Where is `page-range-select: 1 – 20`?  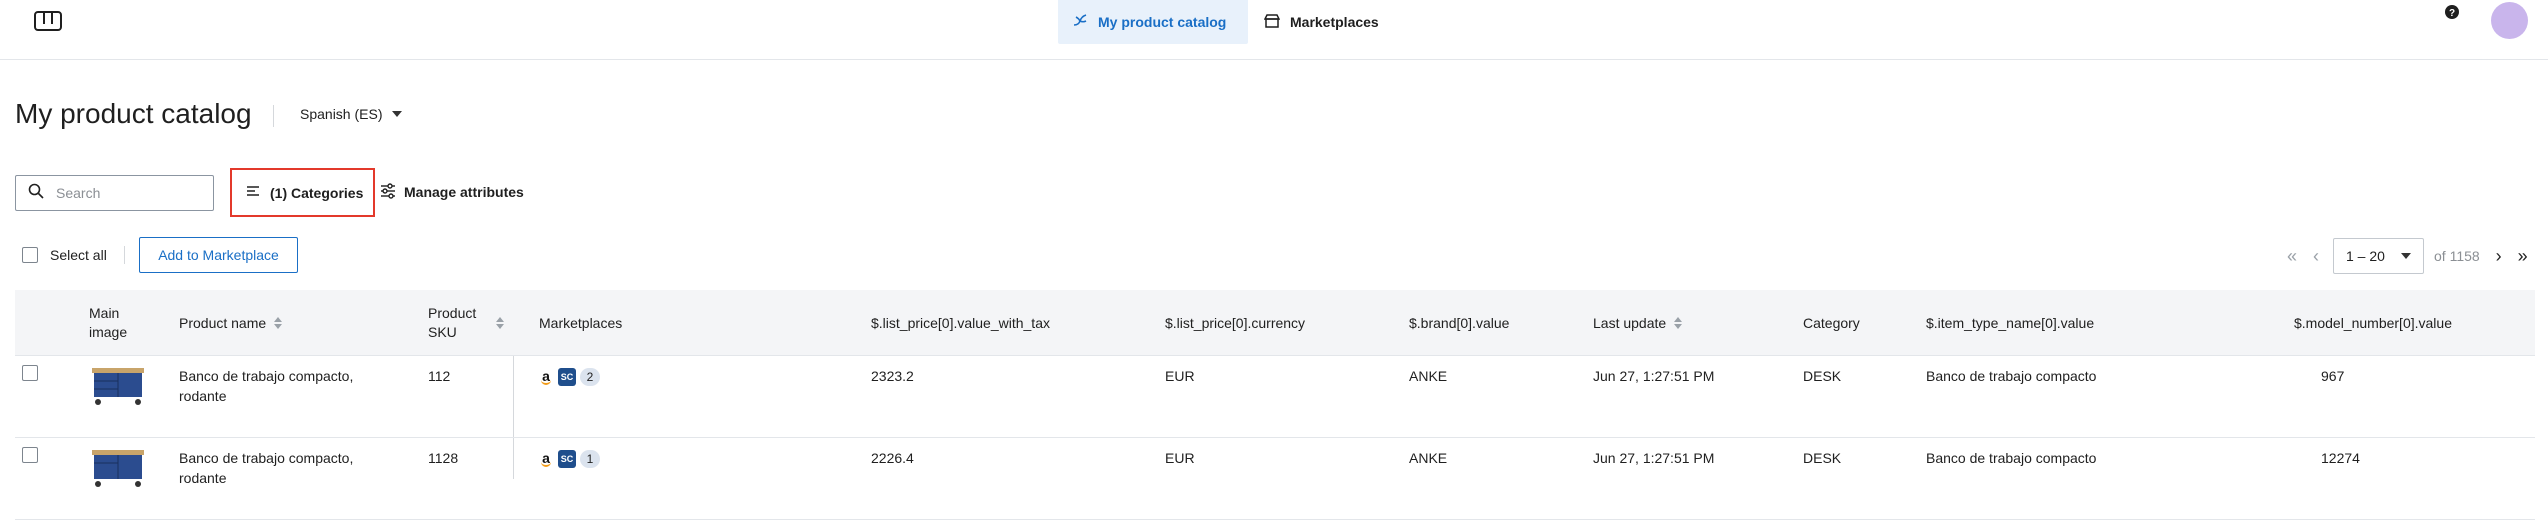 page-range-select: 1 – 20 is located at coordinates (2378, 256).